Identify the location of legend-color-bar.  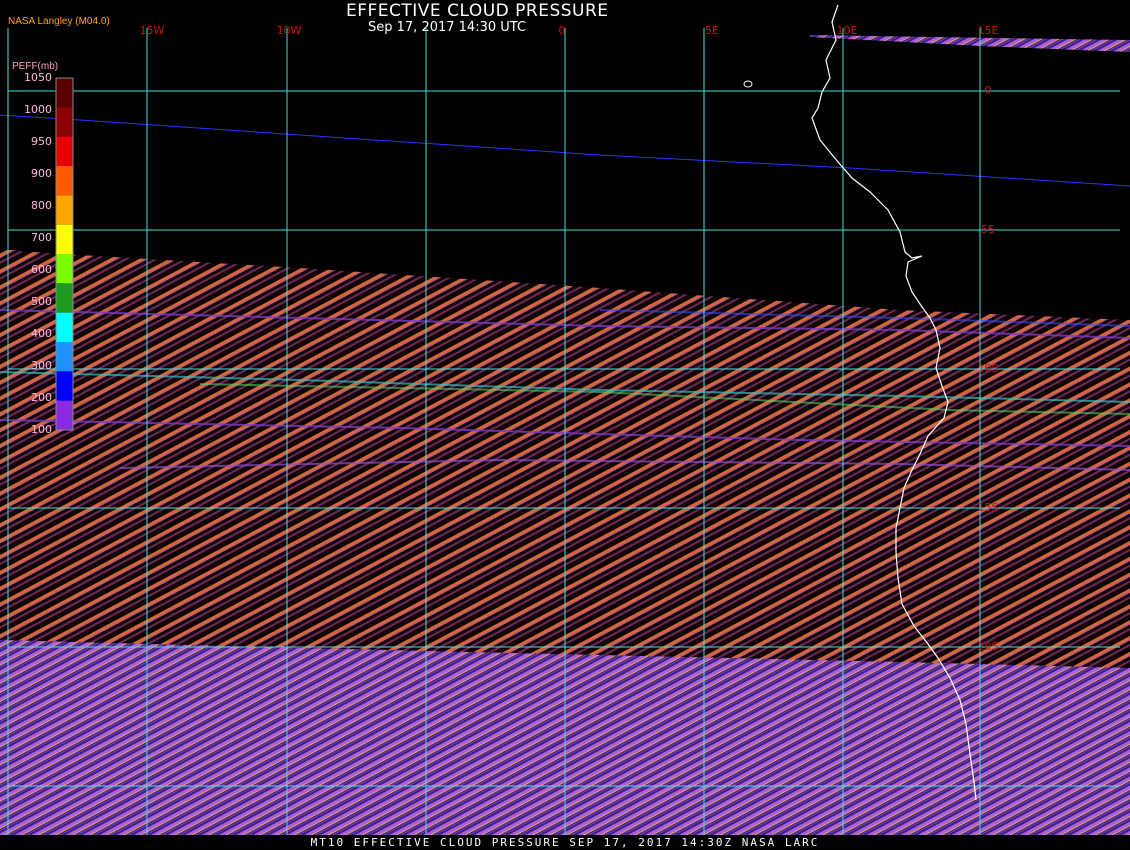
(64, 254).